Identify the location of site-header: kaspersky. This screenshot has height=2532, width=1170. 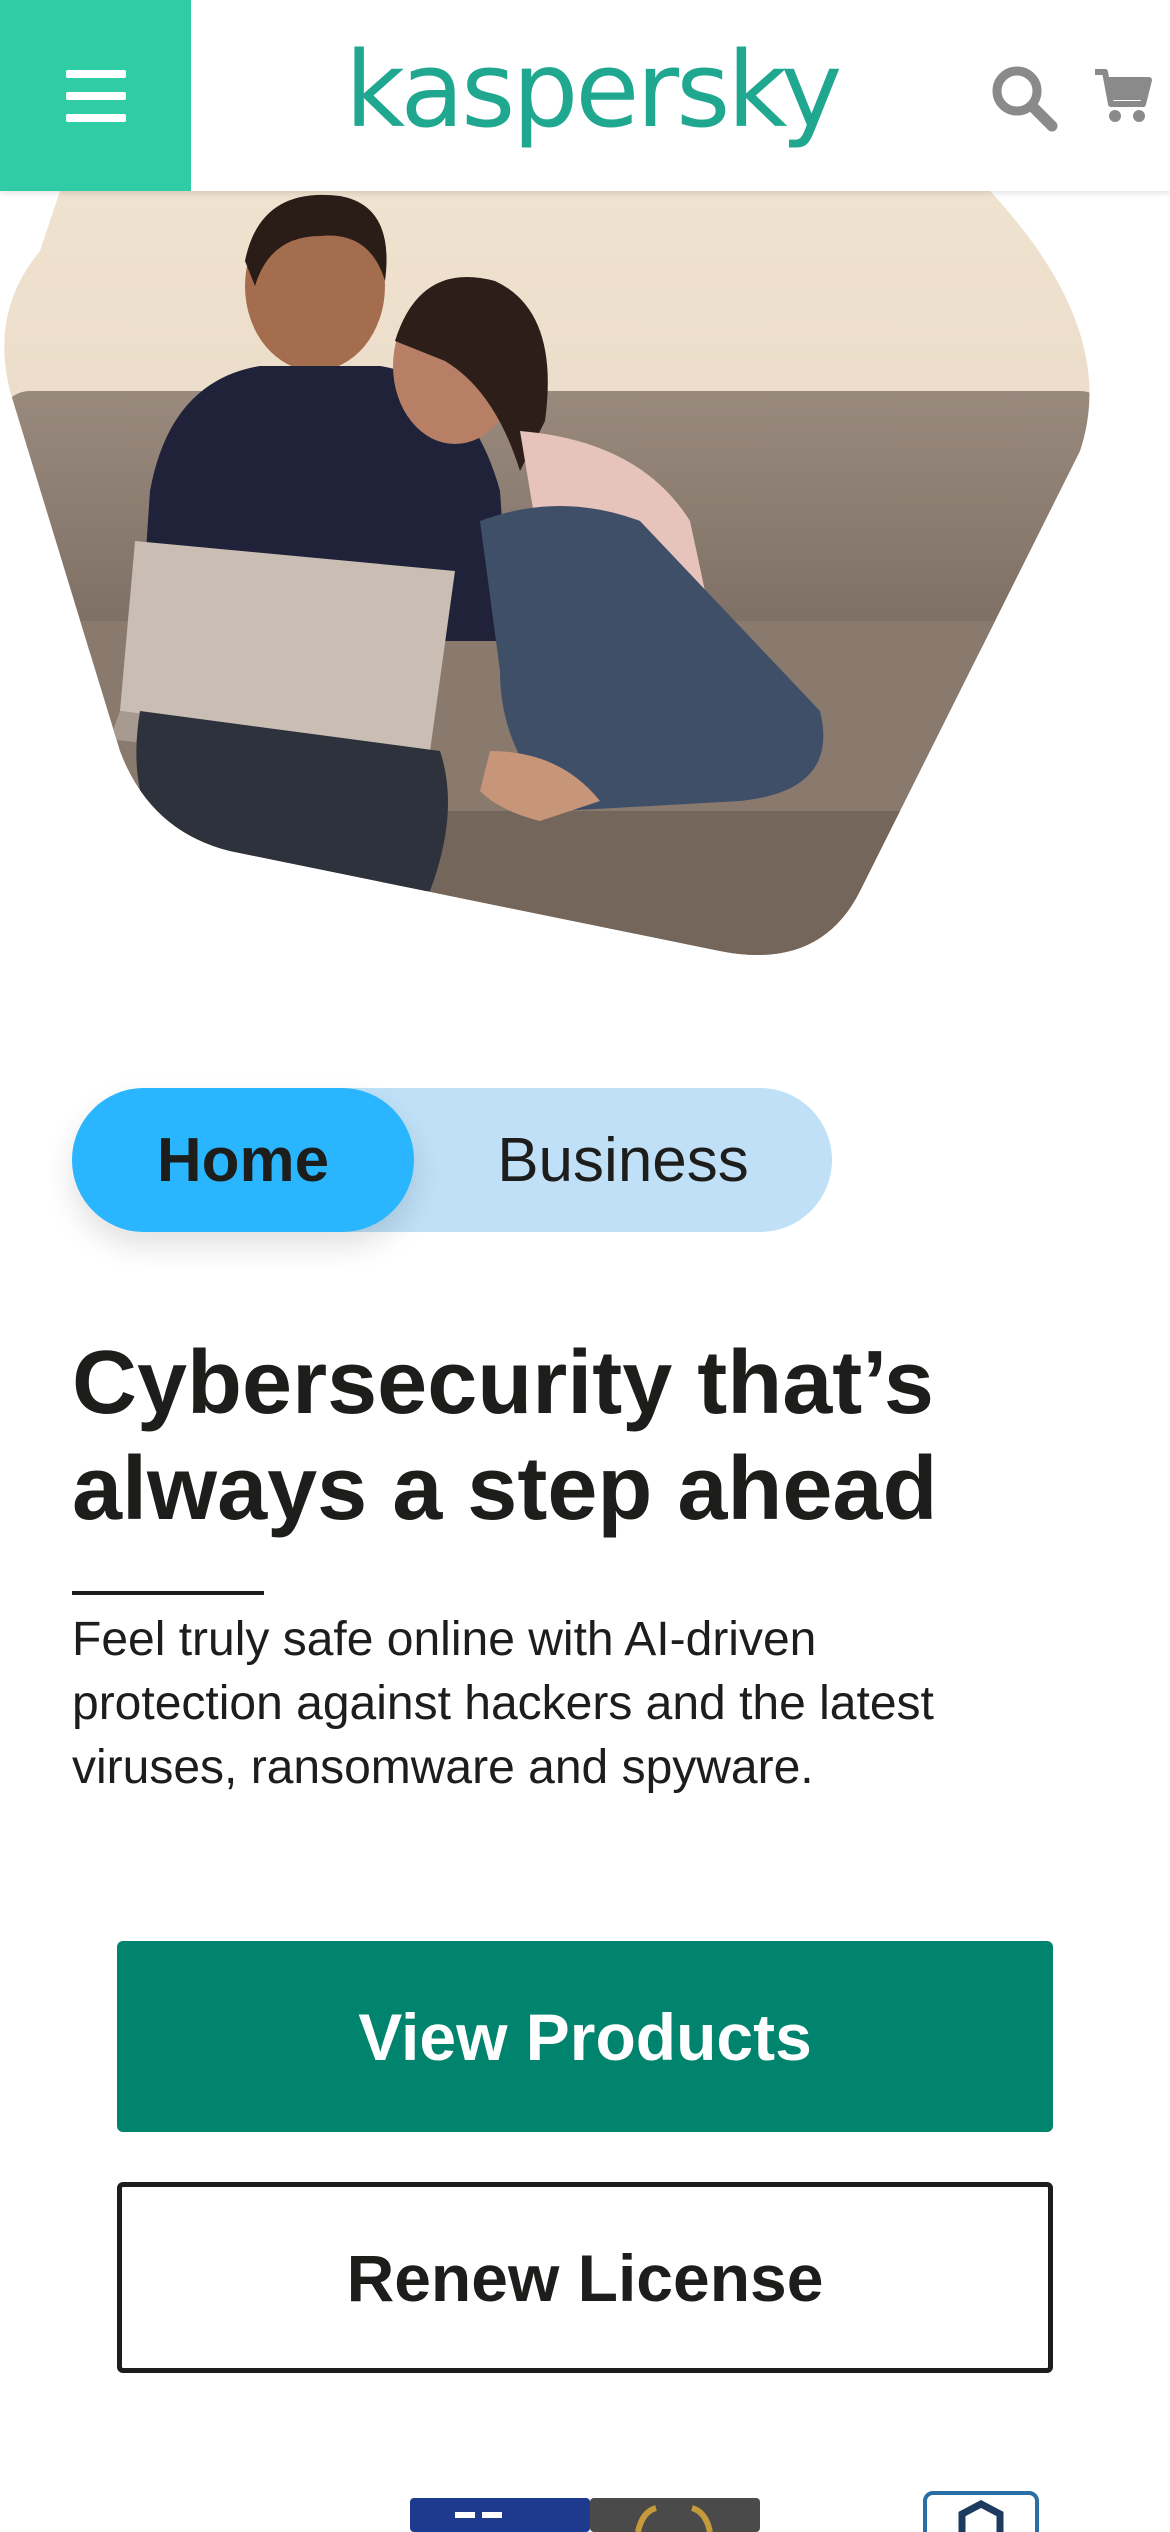
(585, 95).